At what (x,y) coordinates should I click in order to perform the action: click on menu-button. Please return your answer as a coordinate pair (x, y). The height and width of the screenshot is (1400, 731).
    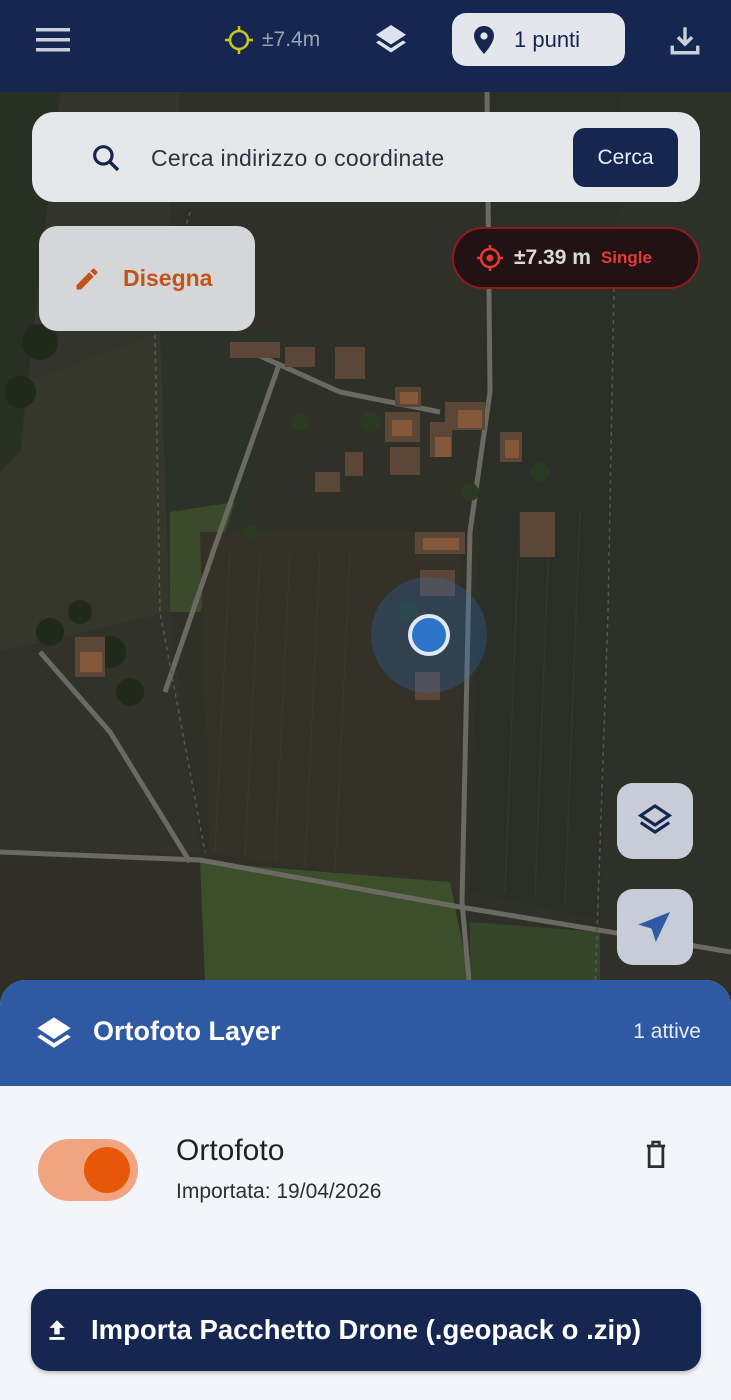
    Looking at the image, I should click on (54, 40).